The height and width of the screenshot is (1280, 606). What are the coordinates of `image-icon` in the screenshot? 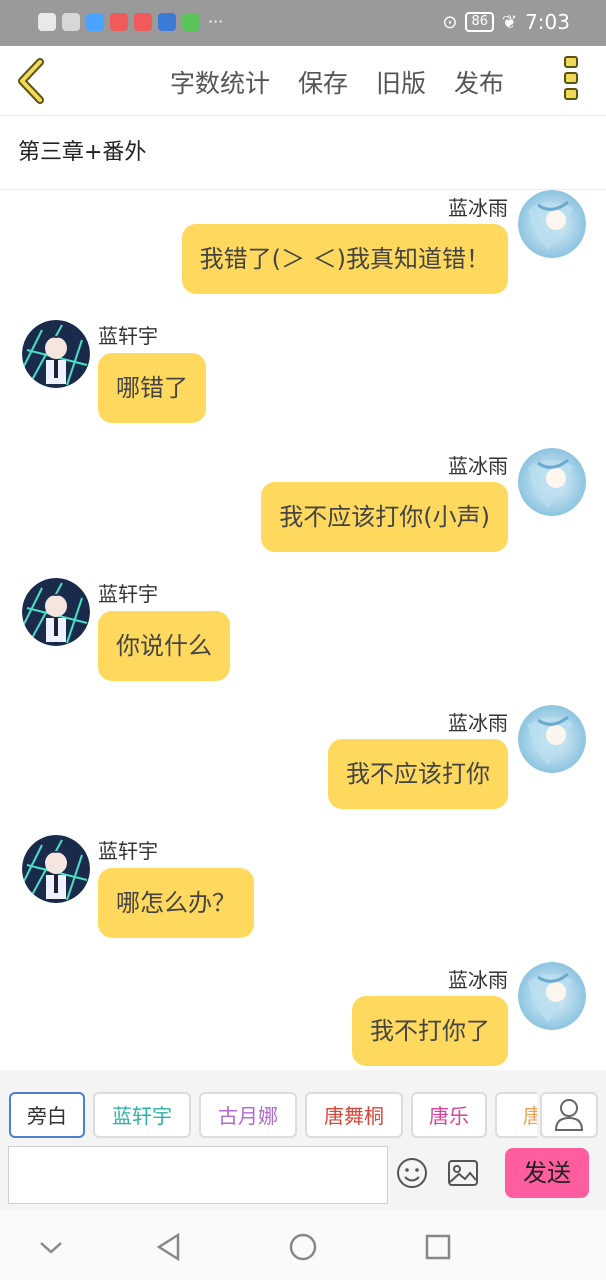 It's located at (463, 1173).